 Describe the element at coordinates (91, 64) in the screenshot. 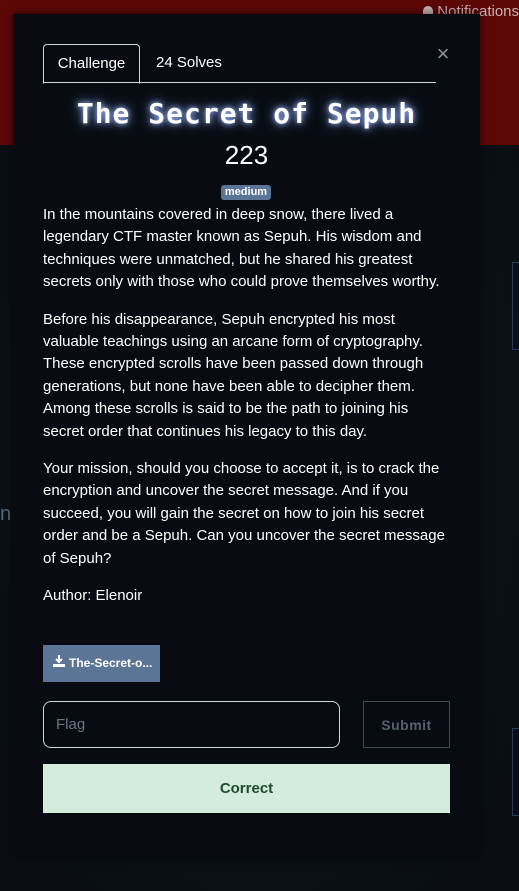

I see `tab-challenge: Challenge` at that location.